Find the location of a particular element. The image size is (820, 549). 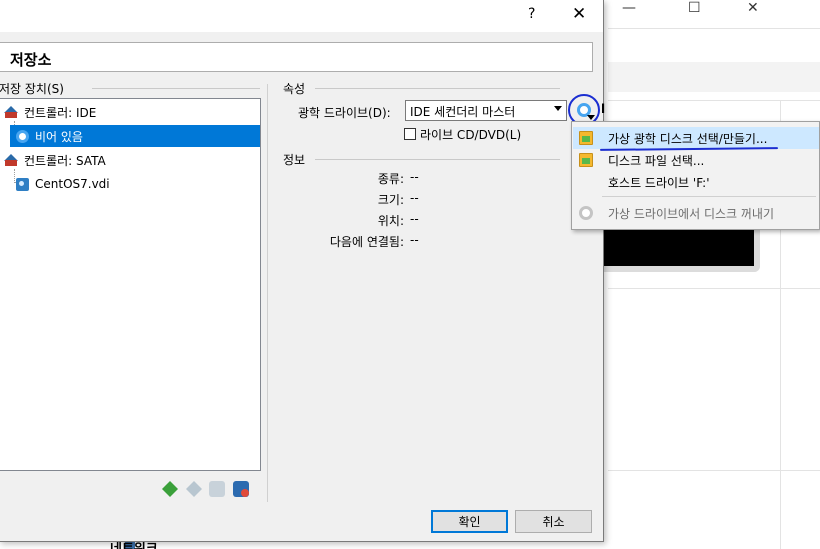

info-attached-value: -- is located at coordinates (414, 240).